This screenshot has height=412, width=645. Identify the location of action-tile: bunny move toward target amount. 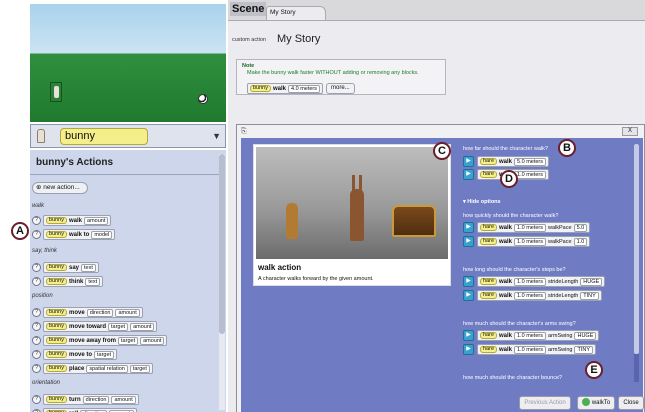
(100, 326).